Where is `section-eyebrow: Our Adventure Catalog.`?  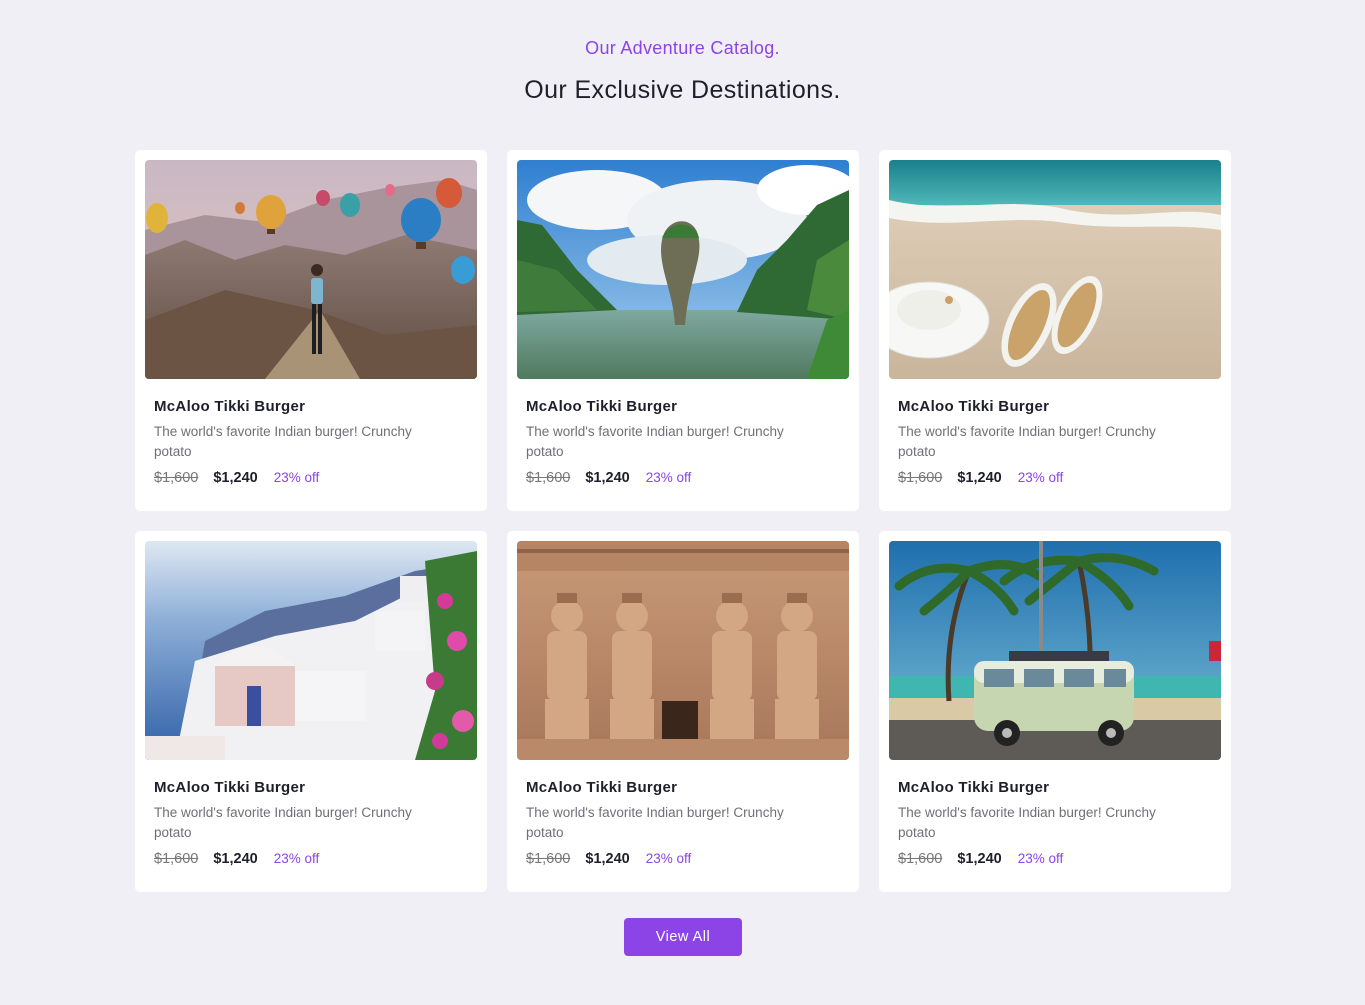 section-eyebrow: Our Adventure Catalog. is located at coordinates (682, 48).